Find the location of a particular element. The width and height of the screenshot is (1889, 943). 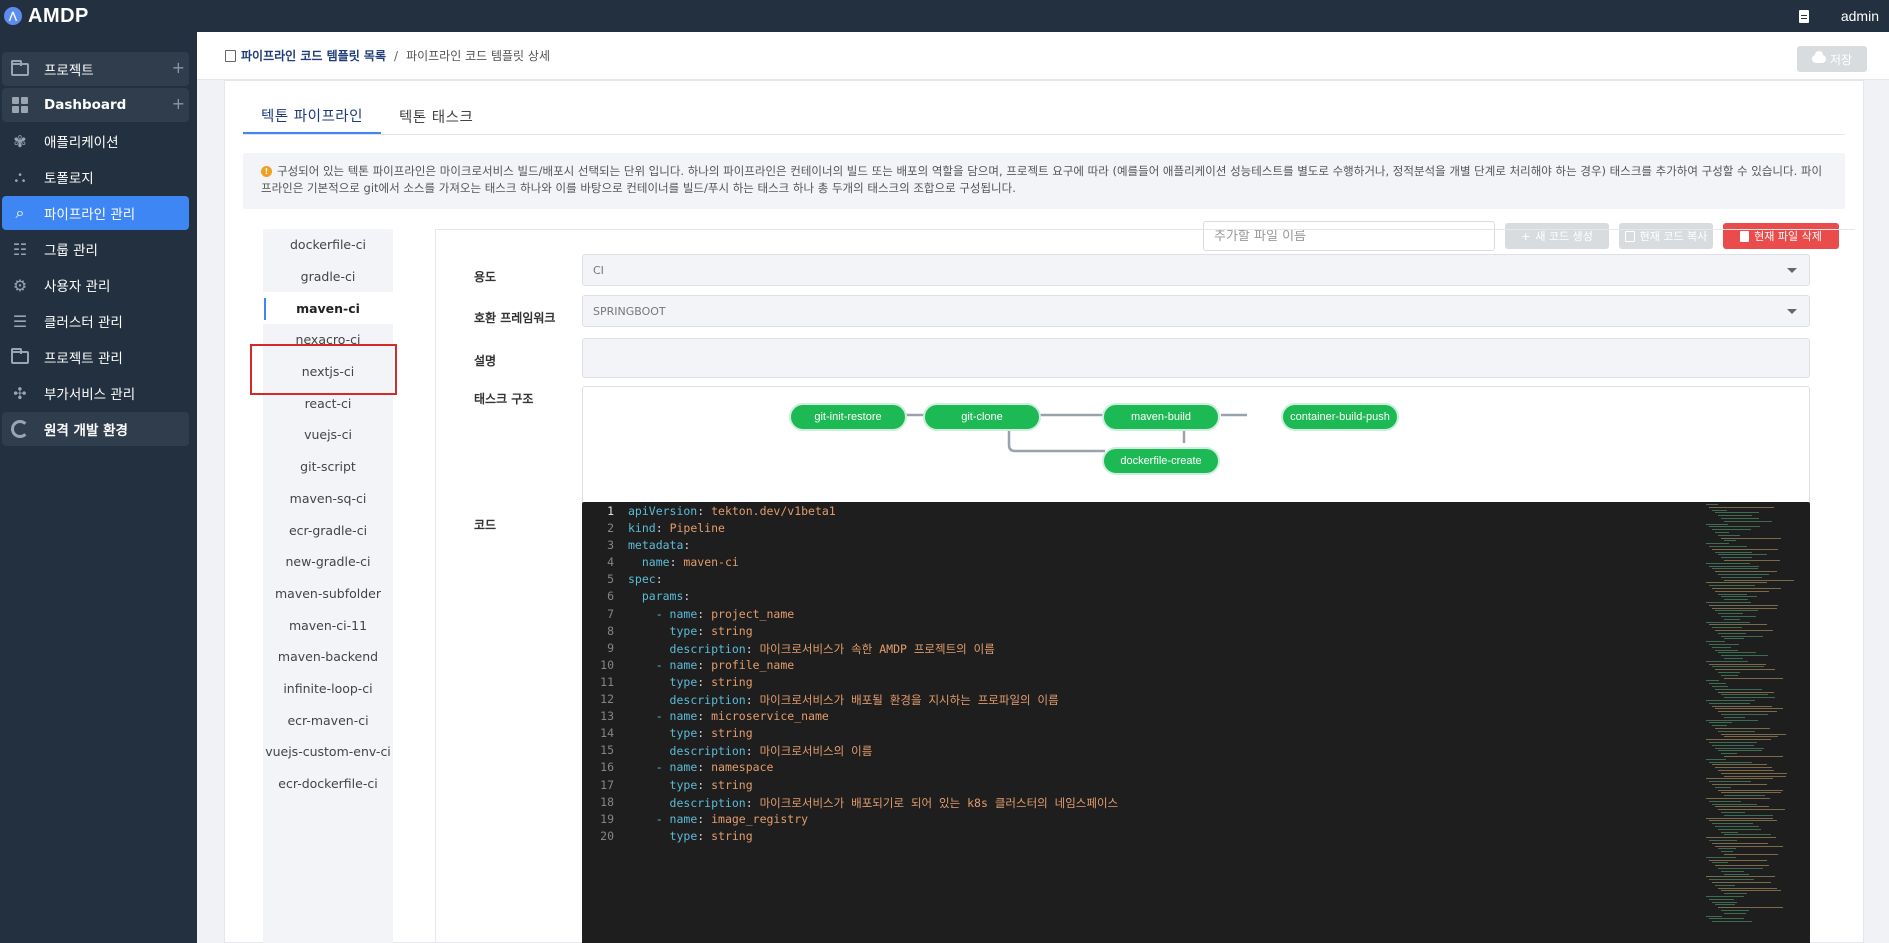

line-number: 6 is located at coordinates (610, 596).